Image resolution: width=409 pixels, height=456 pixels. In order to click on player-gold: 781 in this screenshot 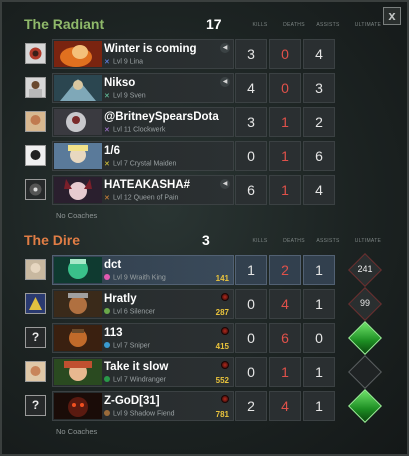, I will do `click(222, 414)`.